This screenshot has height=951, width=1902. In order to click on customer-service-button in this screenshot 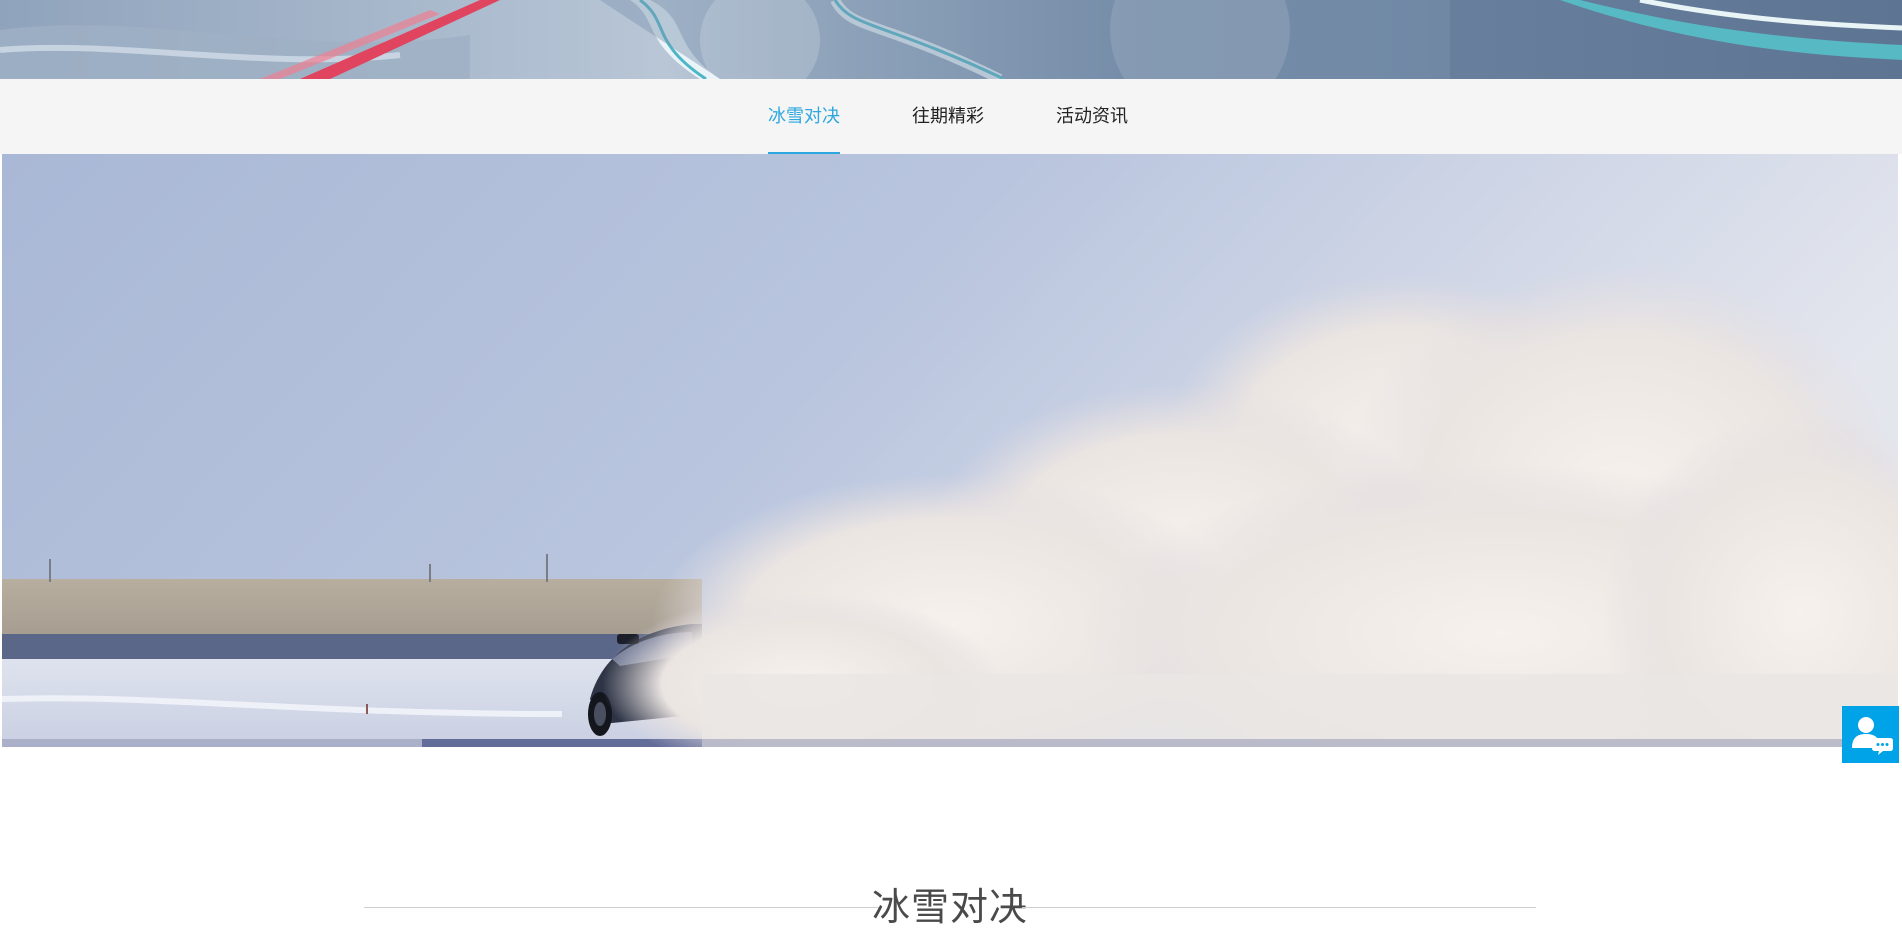, I will do `click(1870, 734)`.